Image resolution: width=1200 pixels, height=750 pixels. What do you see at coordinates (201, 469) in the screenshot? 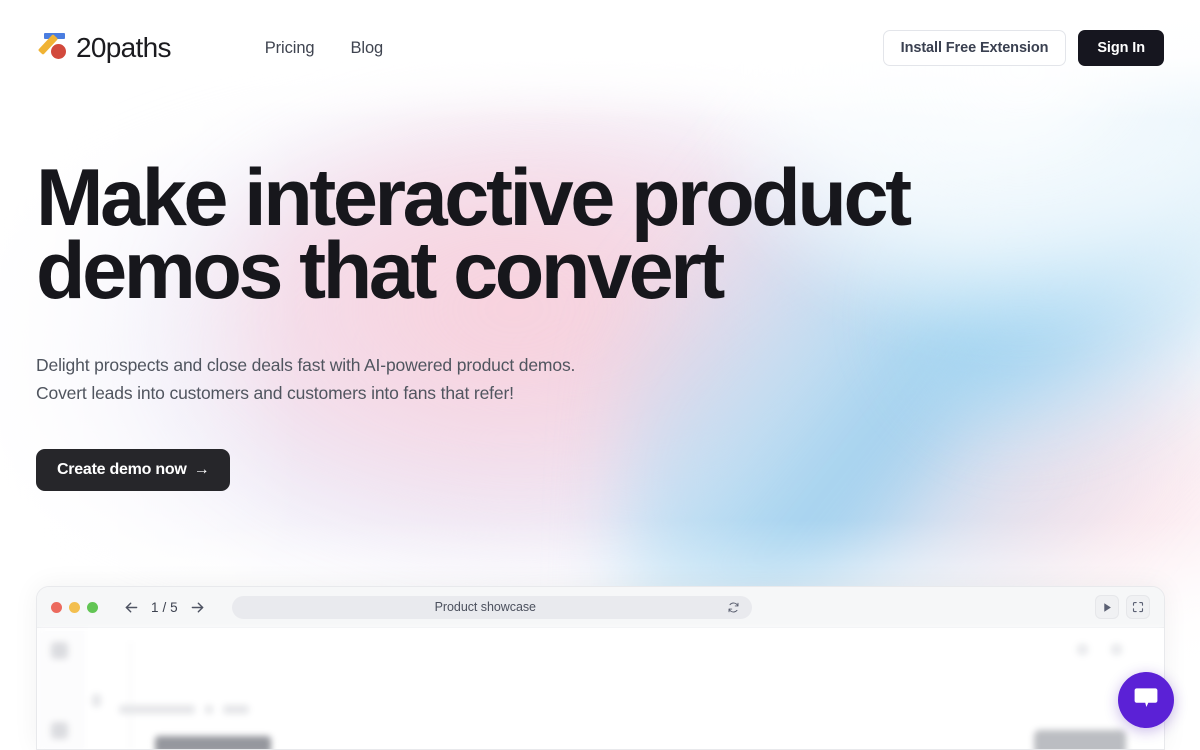
I see `arrow-right-icon: →` at bounding box center [201, 469].